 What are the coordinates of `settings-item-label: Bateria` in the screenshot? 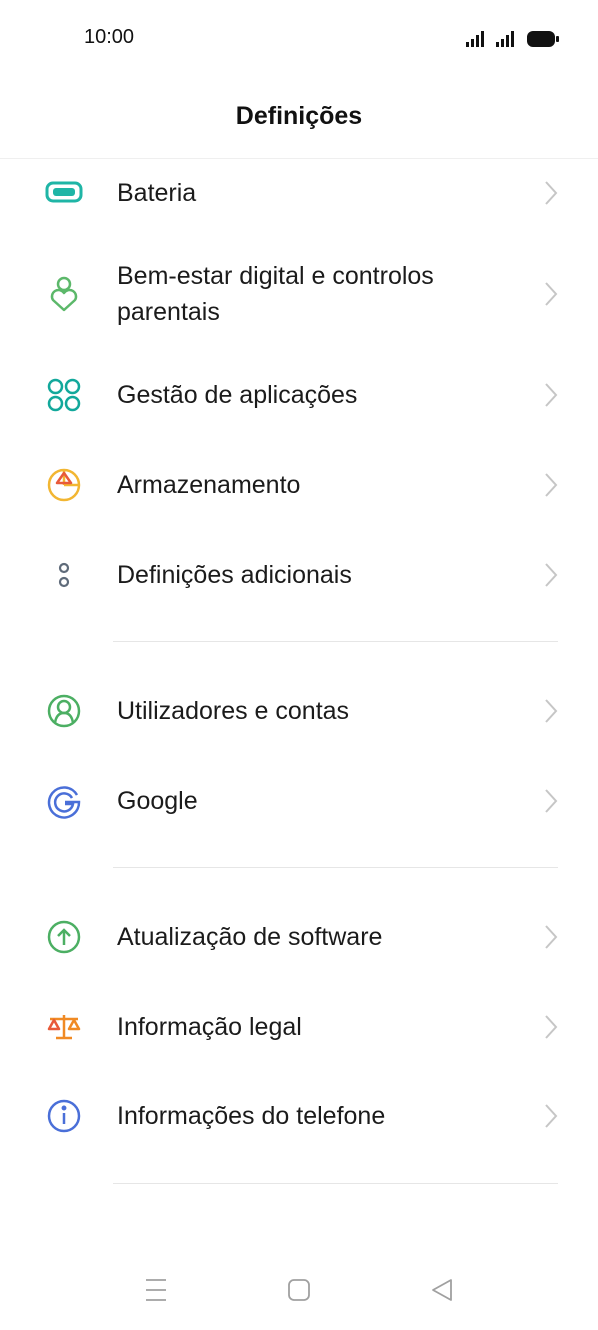 It's located at (157, 193).